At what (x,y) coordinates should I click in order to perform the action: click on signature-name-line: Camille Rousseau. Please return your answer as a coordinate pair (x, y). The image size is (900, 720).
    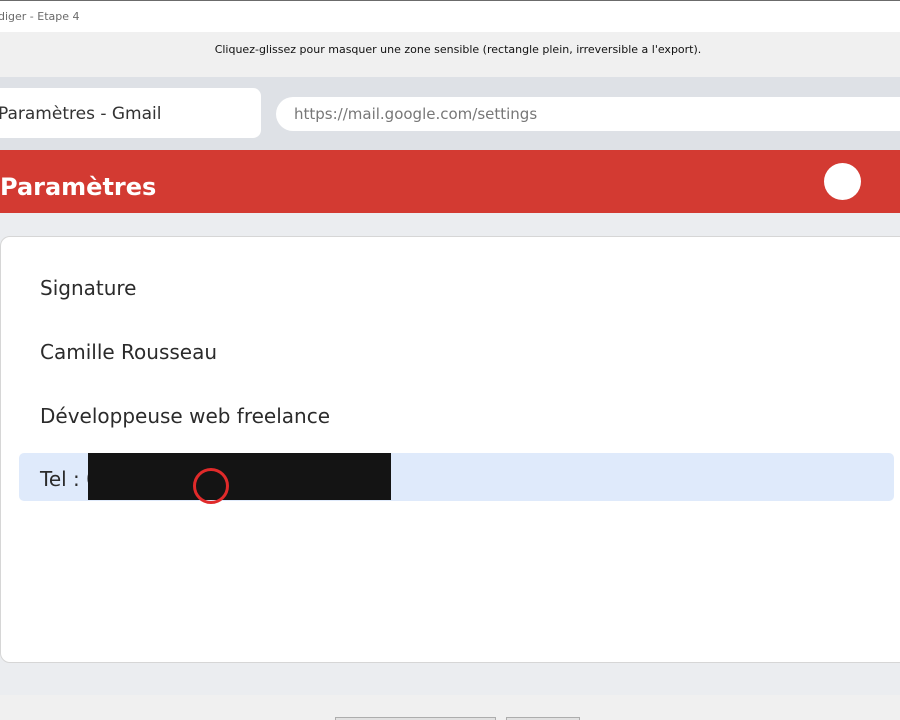
    Looking at the image, I should click on (129, 352).